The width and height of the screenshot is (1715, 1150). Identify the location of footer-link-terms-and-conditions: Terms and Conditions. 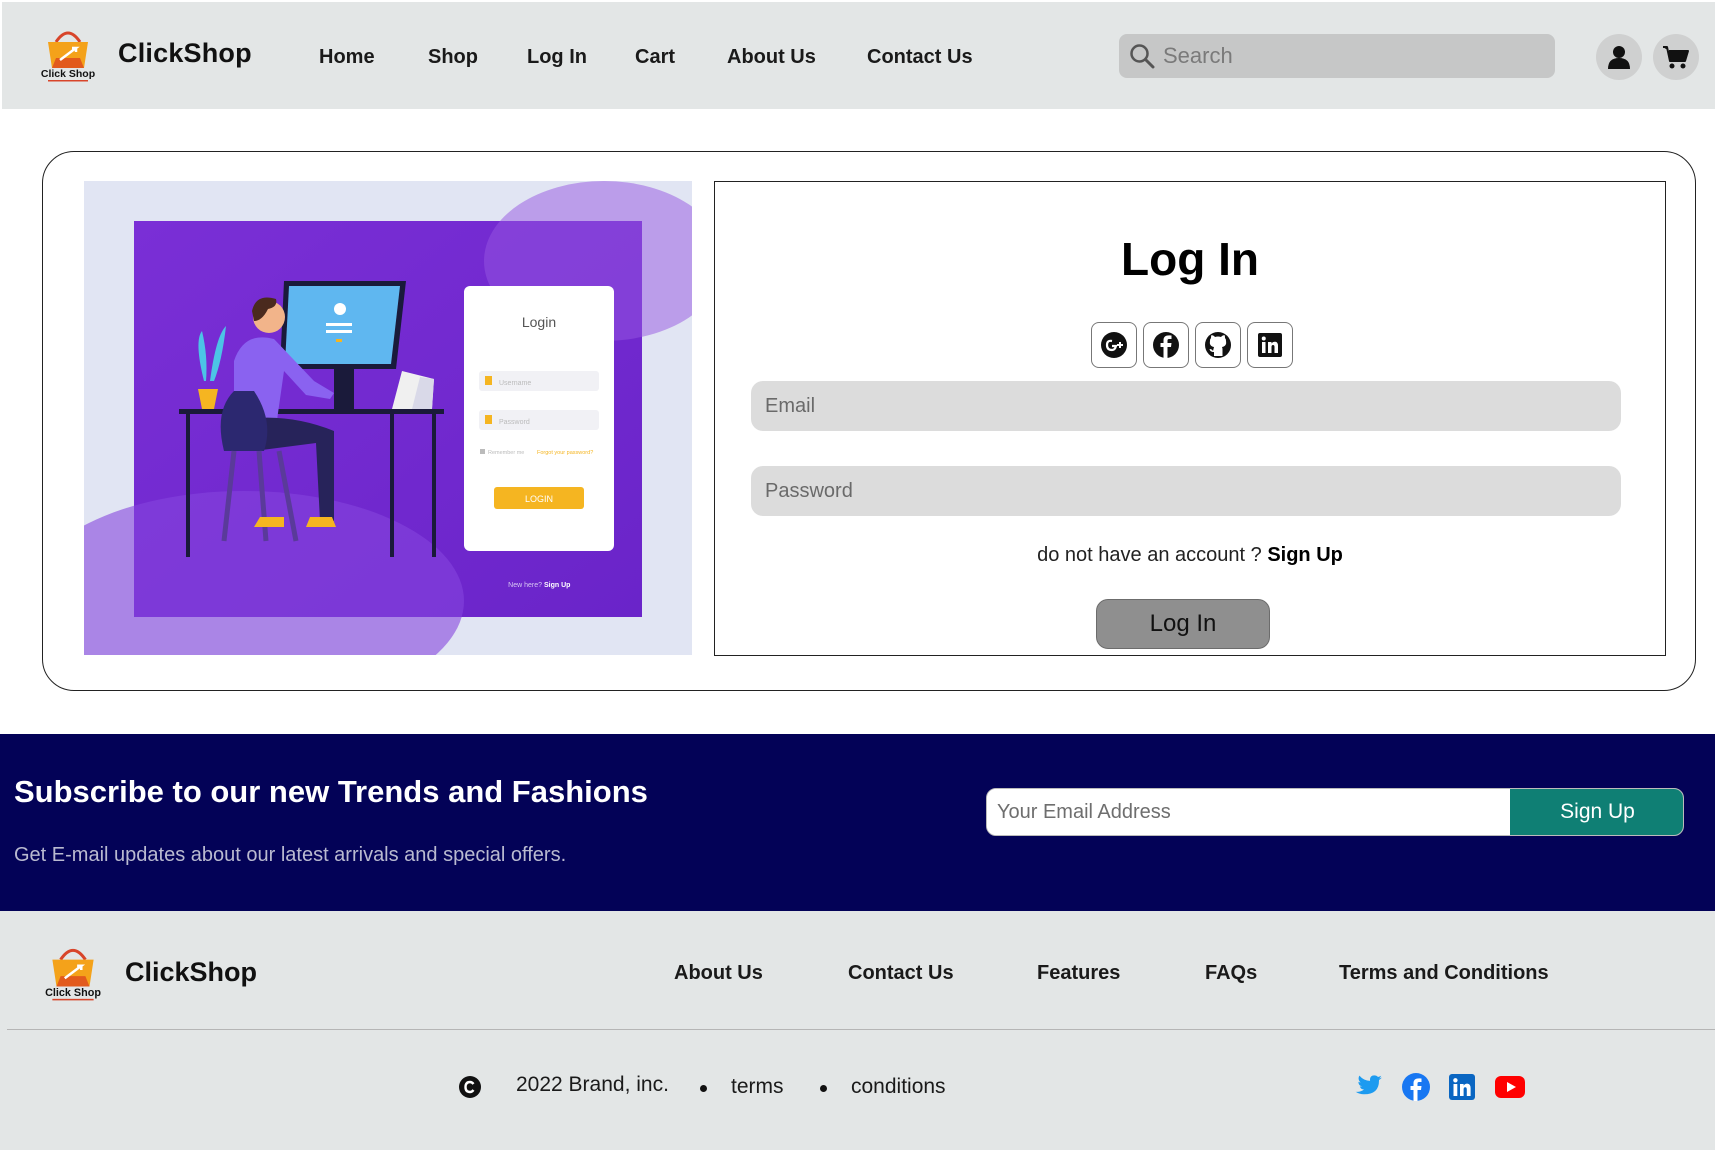
(1444, 973).